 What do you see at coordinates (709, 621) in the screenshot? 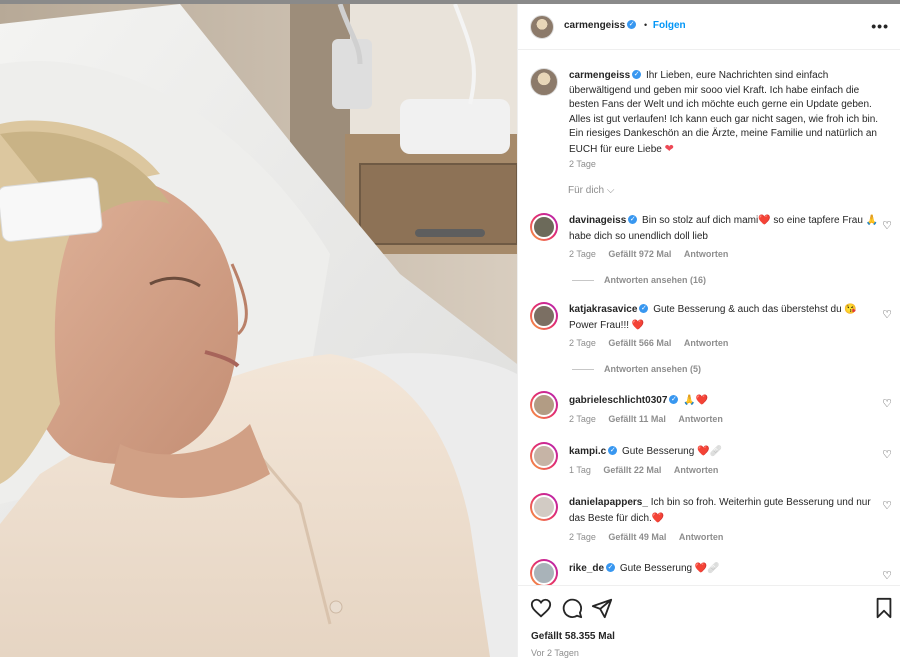
I see `post-actions-bar: Gefällt 58.355 Mal Vor 2 Tagen` at bounding box center [709, 621].